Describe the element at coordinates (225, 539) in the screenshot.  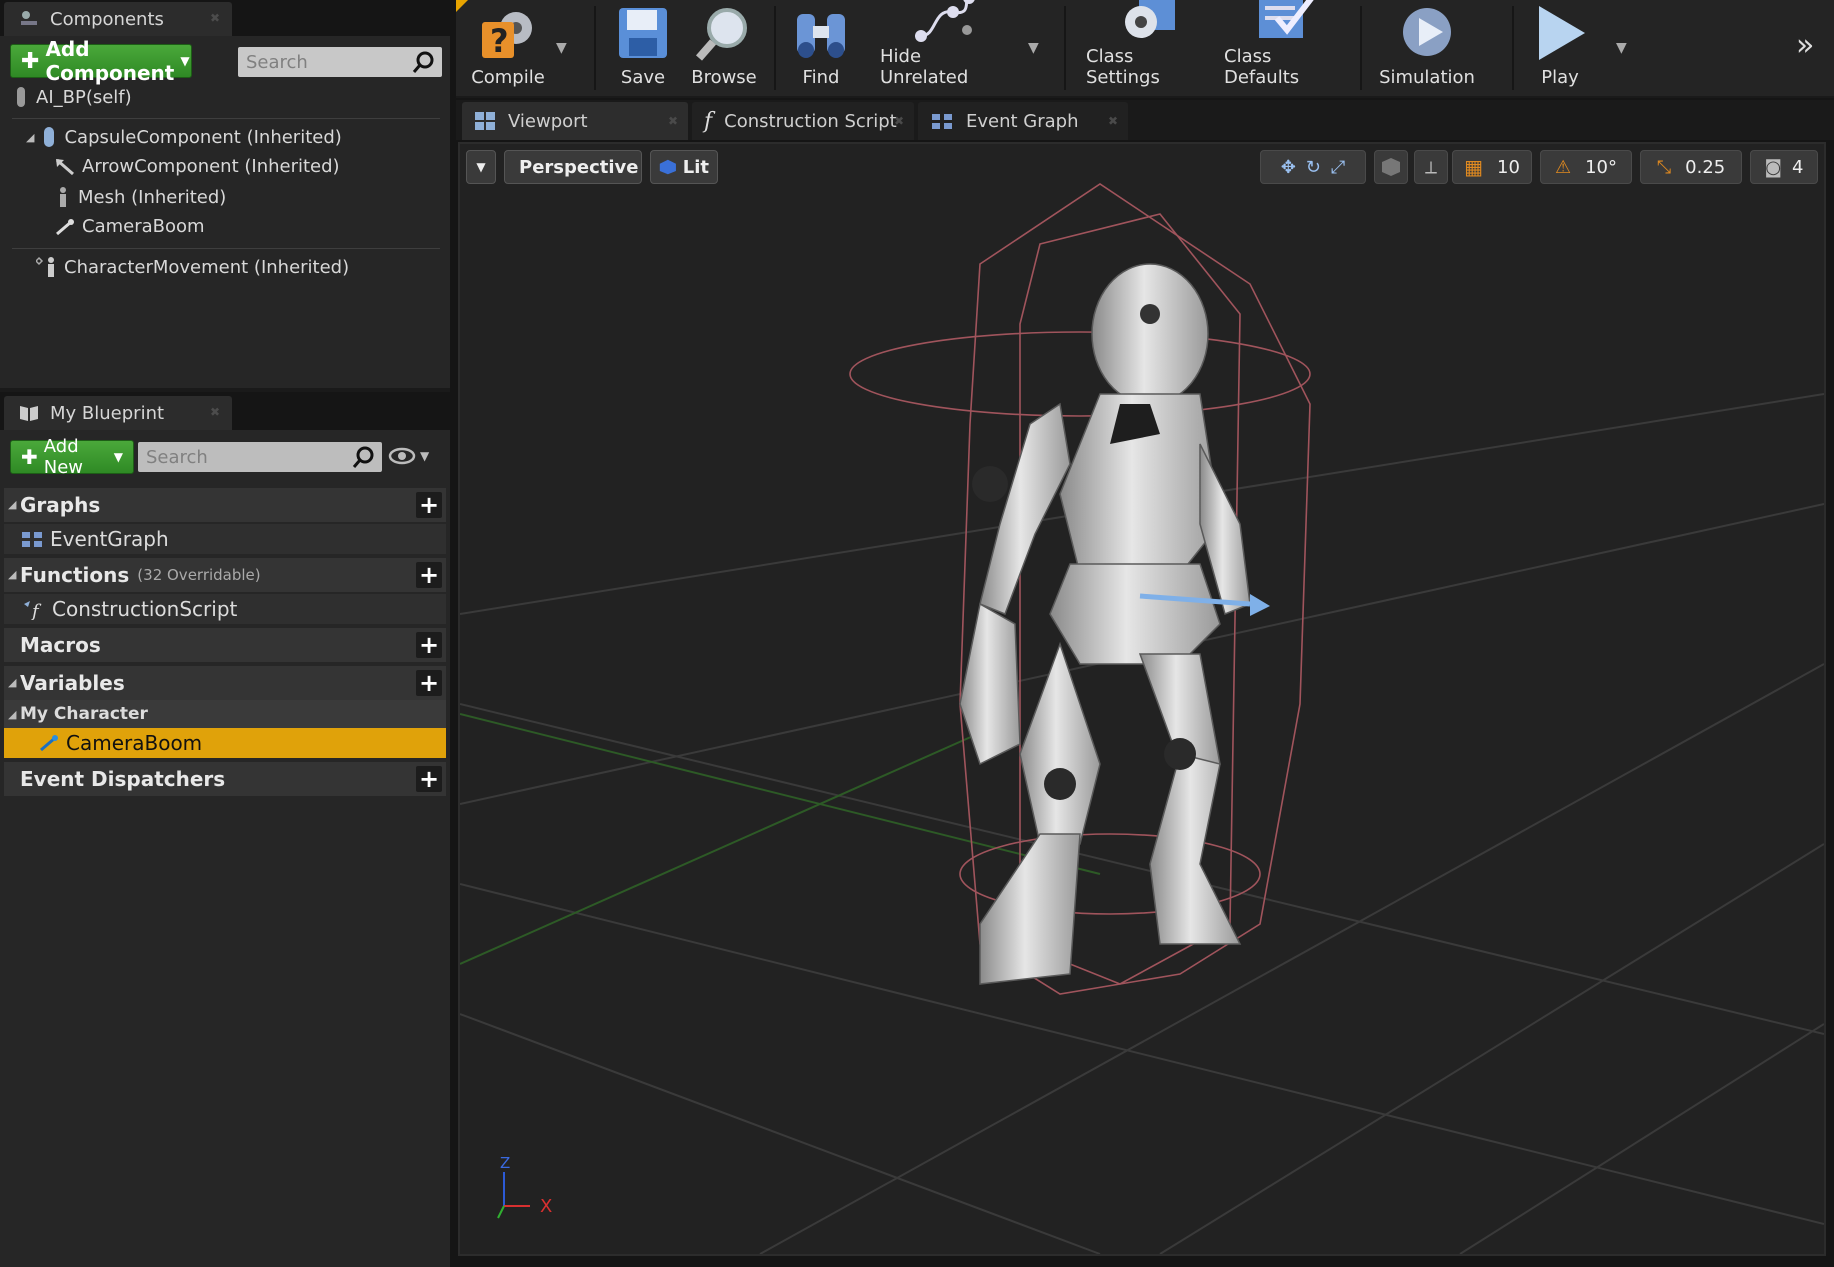
I see `list-item-eventgraph: EventGraph` at that location.